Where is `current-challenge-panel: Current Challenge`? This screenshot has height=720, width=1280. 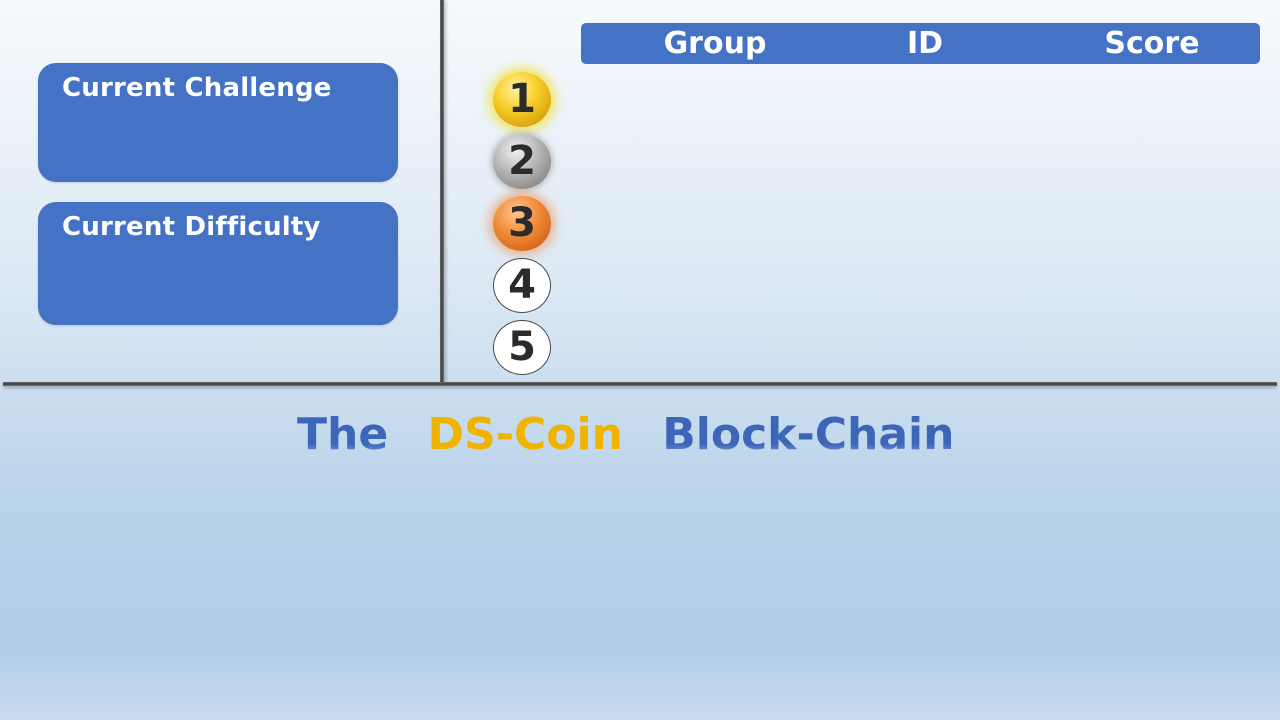 current-challenge-panel: Current Challenge is located at coordinates (218, 122).